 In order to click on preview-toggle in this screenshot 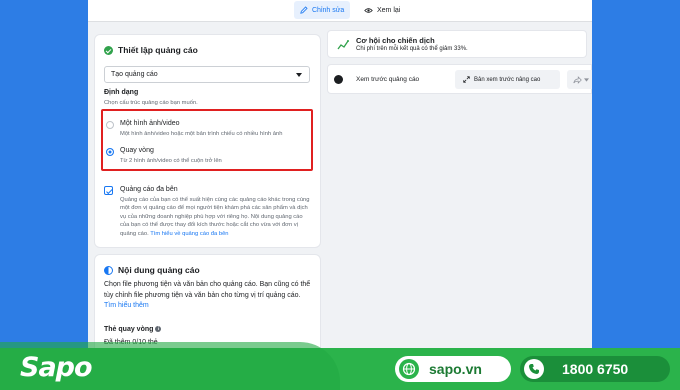, I will do `click(338, 79)`.